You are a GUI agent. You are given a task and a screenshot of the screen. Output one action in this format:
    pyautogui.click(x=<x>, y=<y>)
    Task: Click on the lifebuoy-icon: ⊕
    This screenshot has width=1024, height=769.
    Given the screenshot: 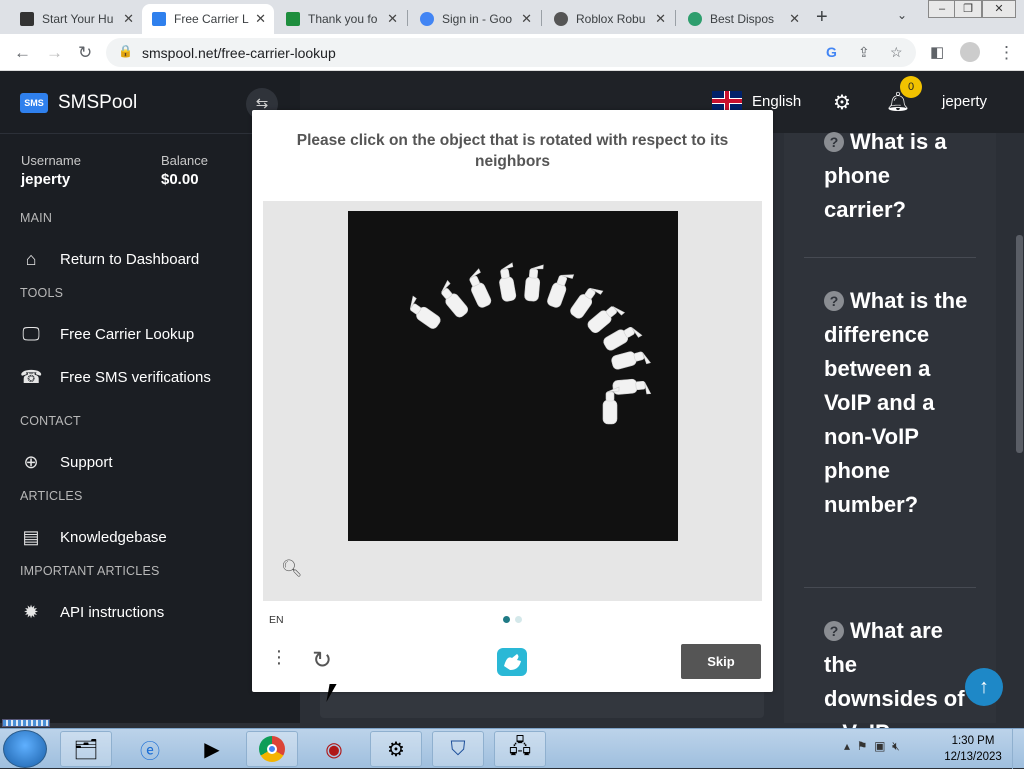 What is the action you would take?
    pyautogui.click(x=31, y=462)
    